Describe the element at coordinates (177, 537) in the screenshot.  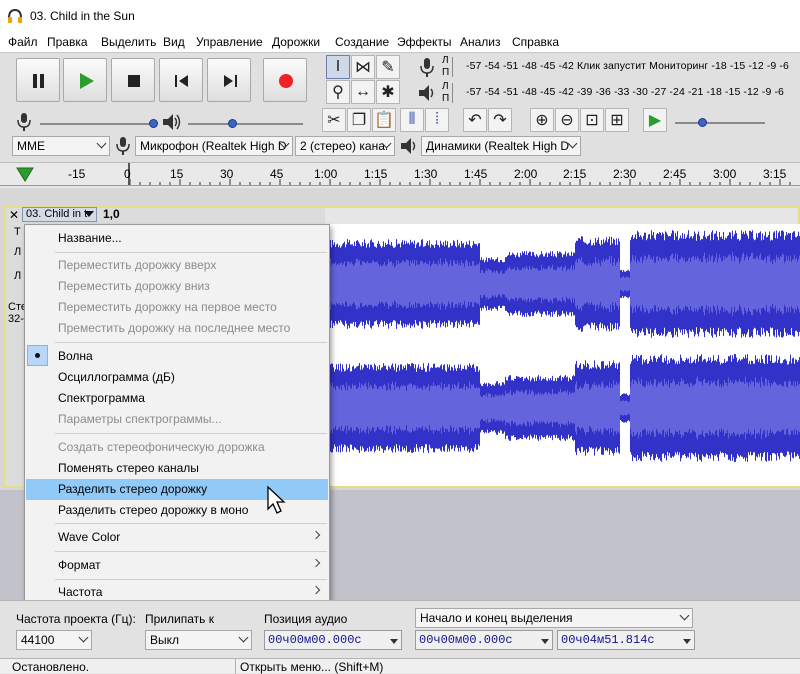
I see `menu-item-wave-color: Wave Color` at that location.